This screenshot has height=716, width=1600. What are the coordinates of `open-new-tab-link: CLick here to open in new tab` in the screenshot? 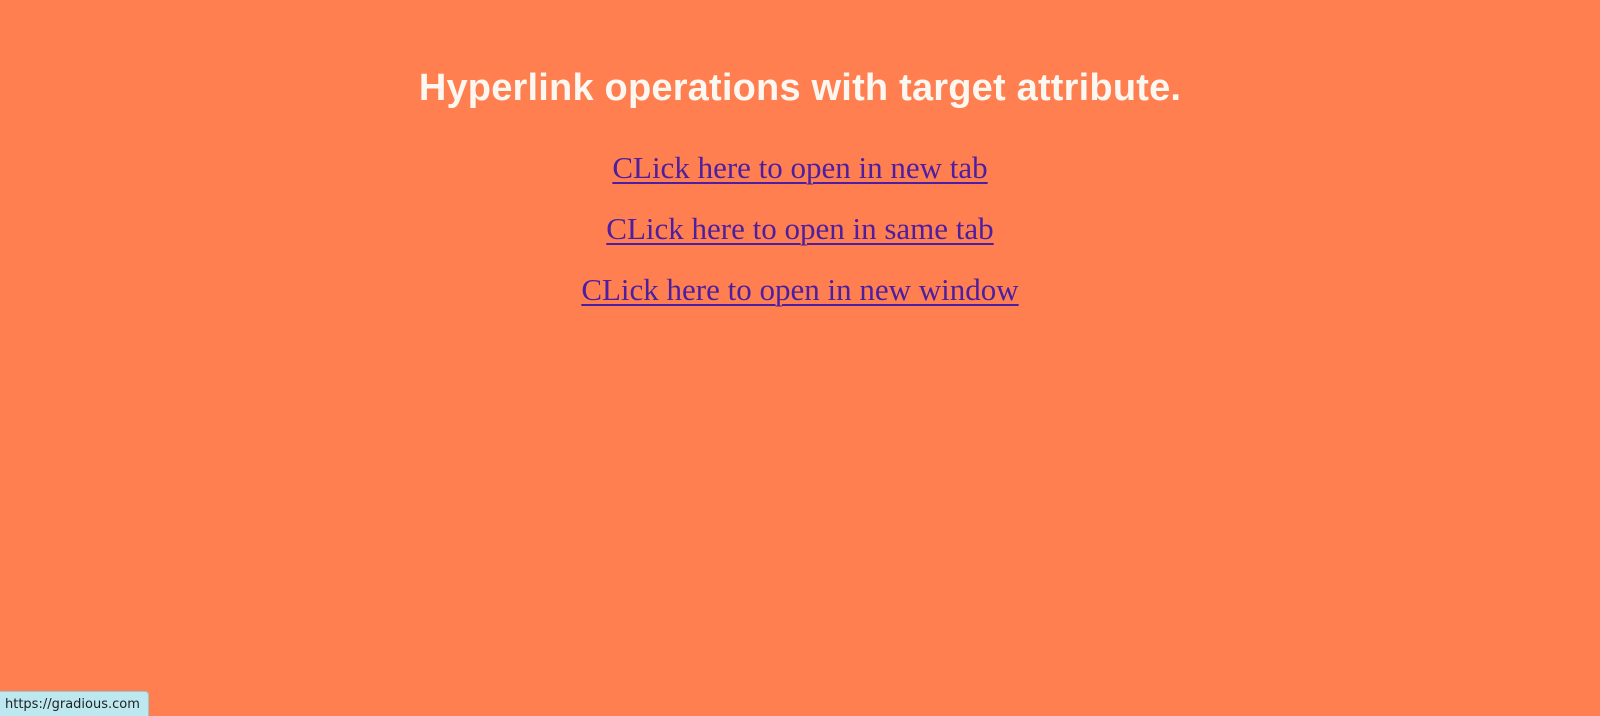 It's located at (799, 167).